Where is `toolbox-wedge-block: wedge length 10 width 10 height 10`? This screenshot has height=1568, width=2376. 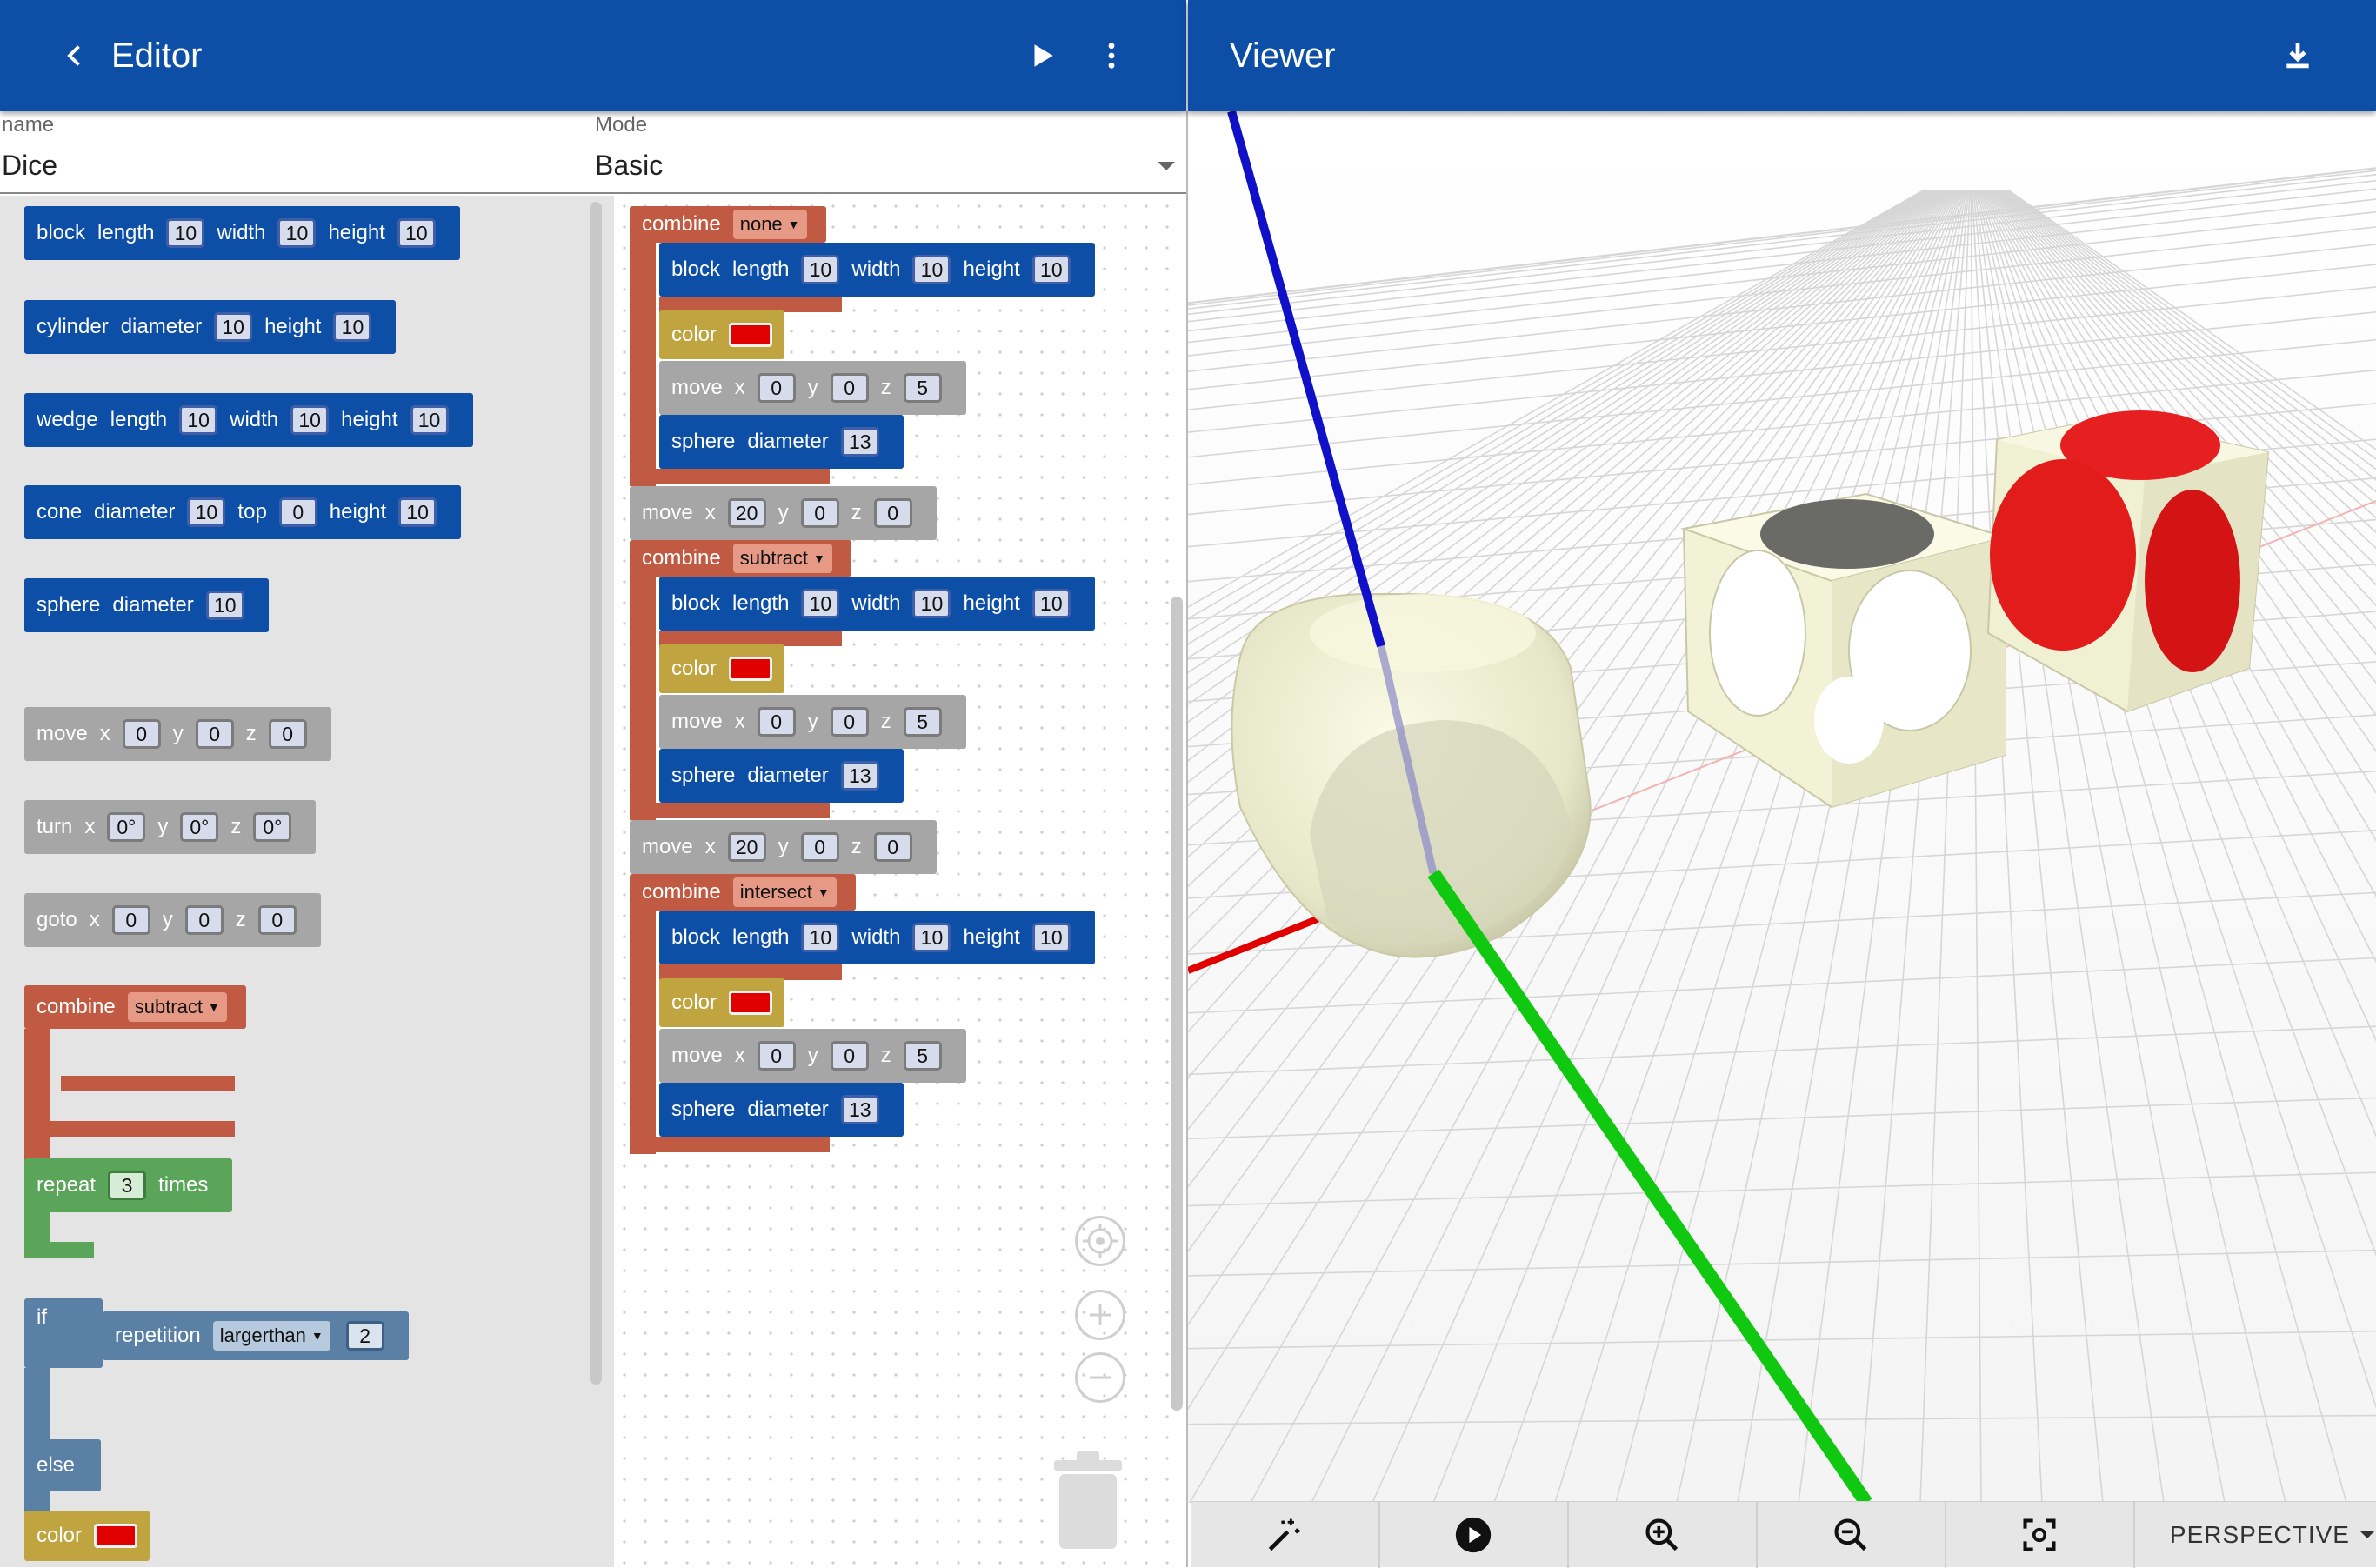
toolbox-wedge-block: wedge length 10 width 10 height 10 is located at coordinates (249, 420).